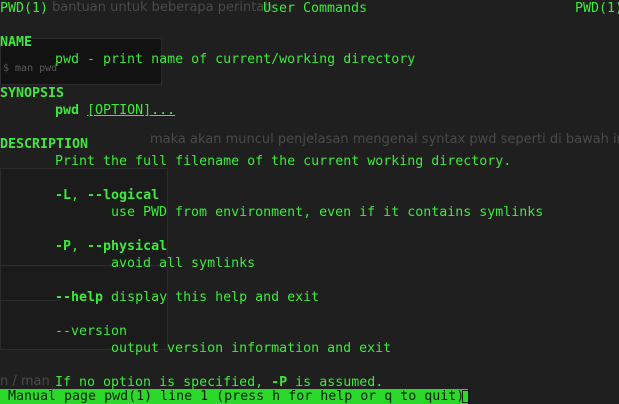 This screenshot has width=619, height=404. Describe the element at coordinates (63, 195) in the screenshot. I see `option-logical-short: -L` at that location.